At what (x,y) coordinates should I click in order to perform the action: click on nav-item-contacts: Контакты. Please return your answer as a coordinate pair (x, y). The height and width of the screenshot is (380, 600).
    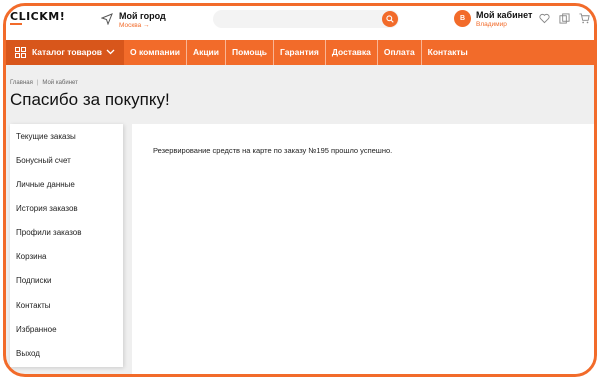
    Looking at the image, I should click on (447, 52).